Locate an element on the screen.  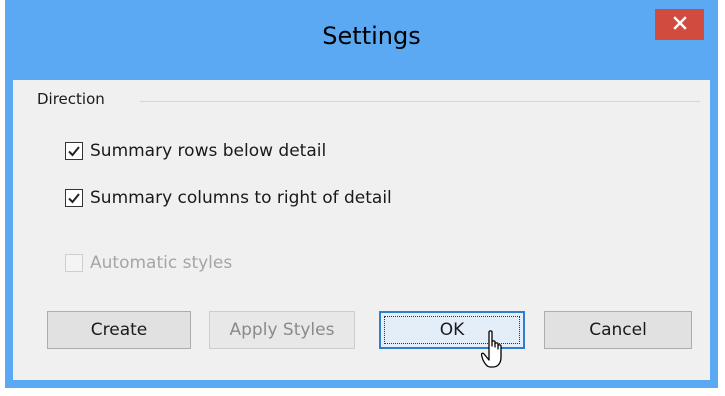
focus-rectangle is located at coordinates (452, 330).